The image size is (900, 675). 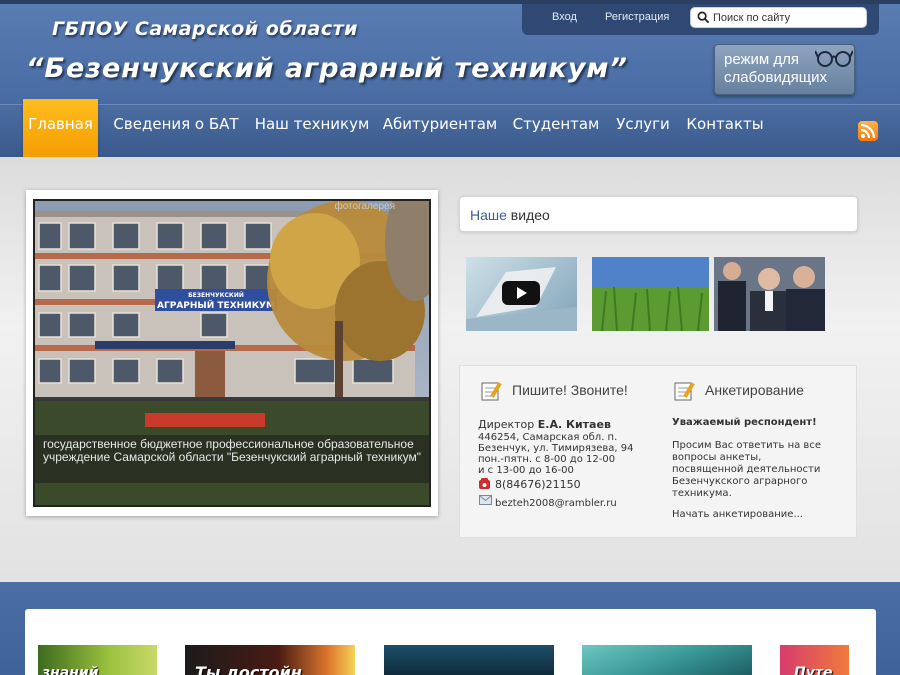 What do you see at coordinates (556, 503) in the screenshot?
I see `email-link: bezteh2008@rambler.ru` at bounding box center [556, 503].